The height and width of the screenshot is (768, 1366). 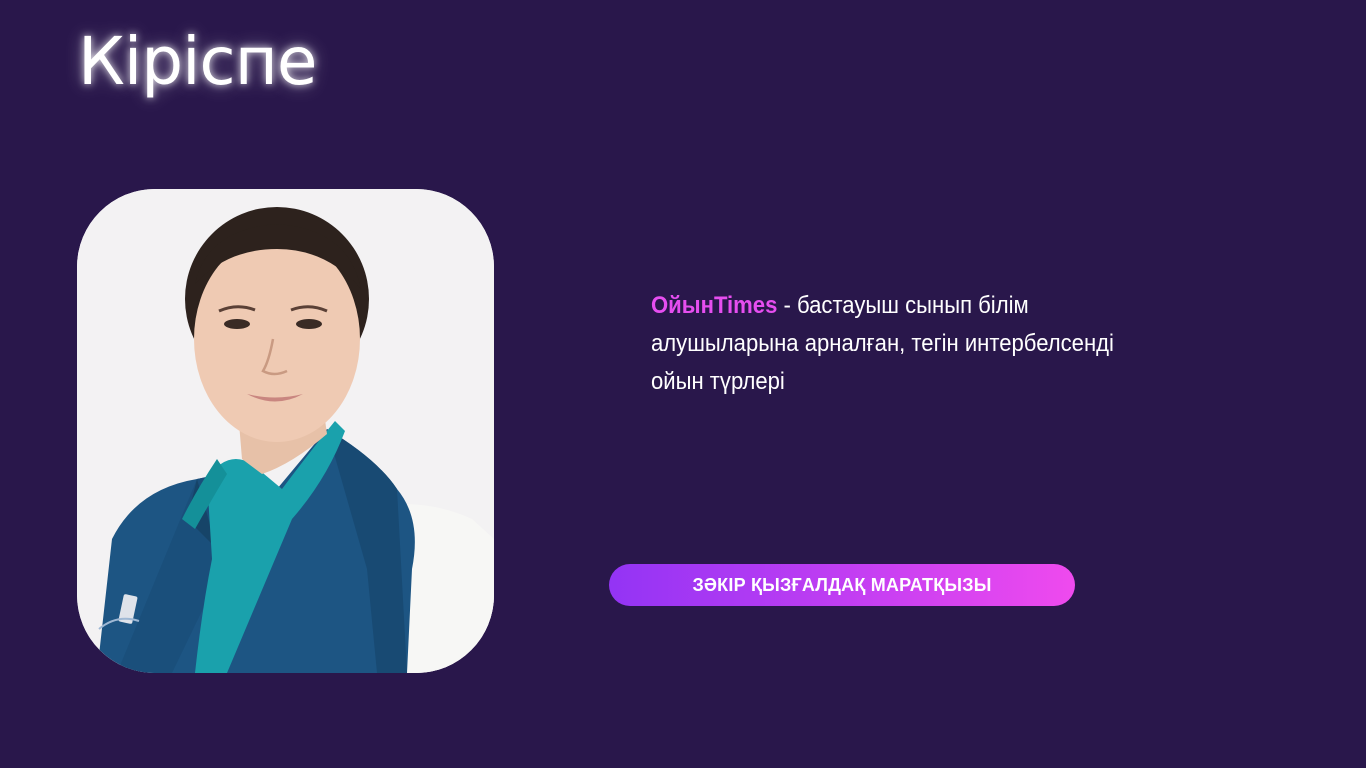 I want to click on author-name-badge: ЗӘКІР ҚЫЗҒАЛДАҚ МАРАТҚЫЗЫ, so click(x=842, y=585).